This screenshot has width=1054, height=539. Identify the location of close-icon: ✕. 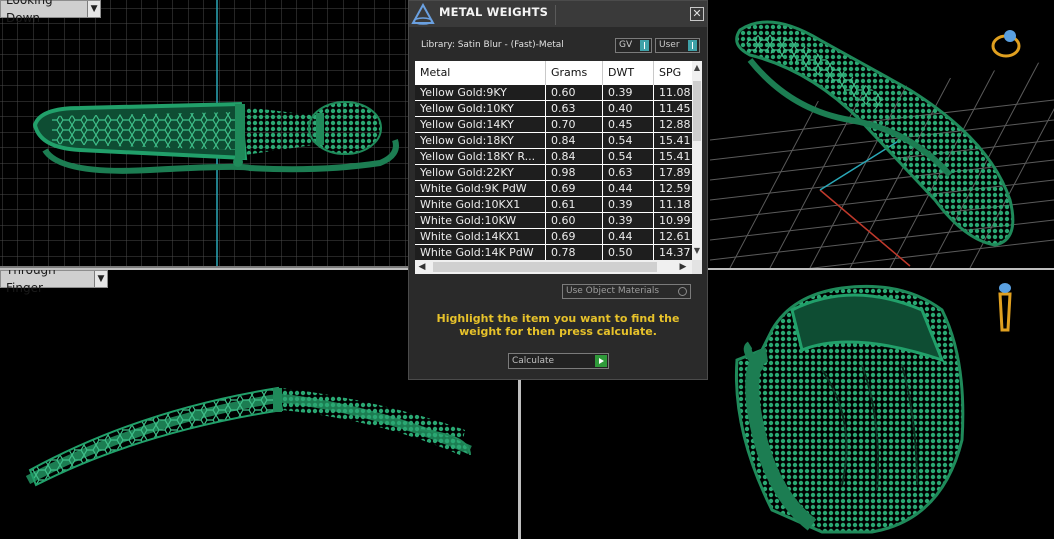
(697, 14).